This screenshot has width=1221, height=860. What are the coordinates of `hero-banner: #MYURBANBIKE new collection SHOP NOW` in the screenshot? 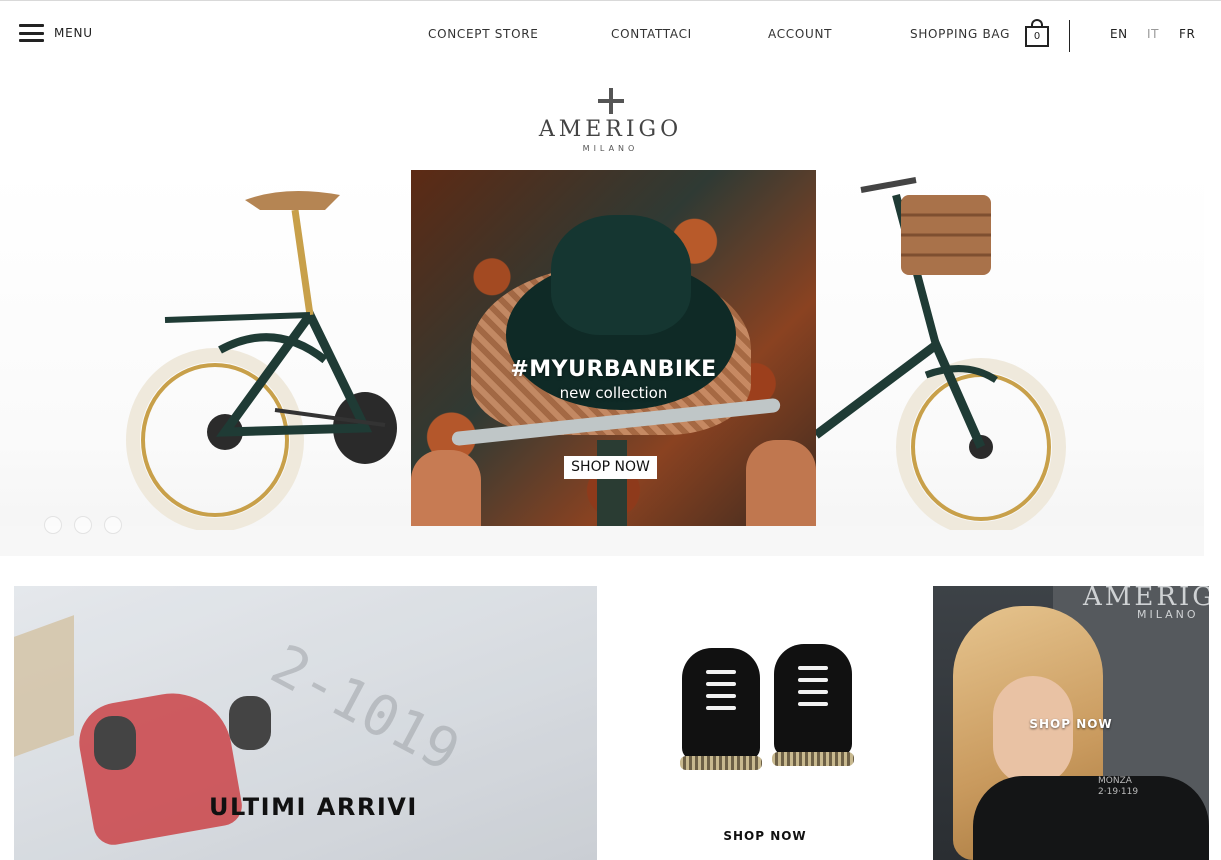 It's located at (613, 348).